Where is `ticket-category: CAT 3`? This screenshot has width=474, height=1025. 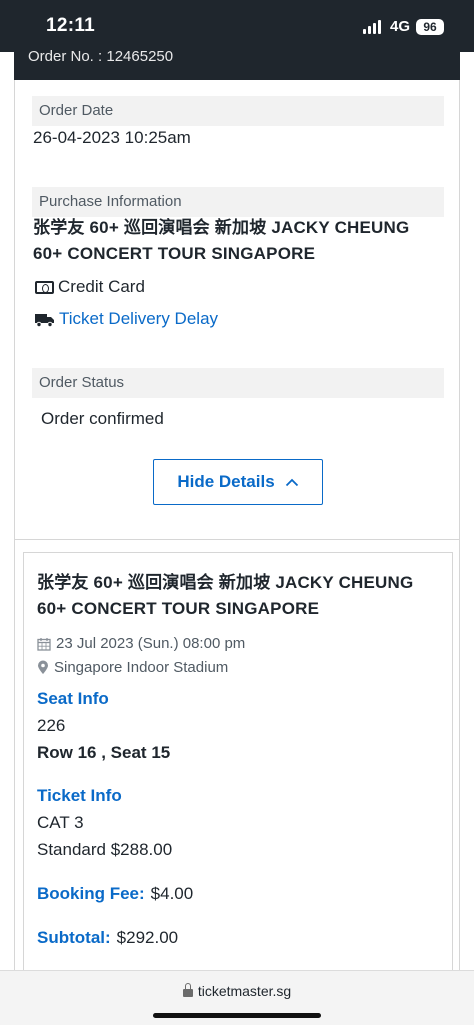 ticket-category: CAT 3 is located at coordinates (60, 822).